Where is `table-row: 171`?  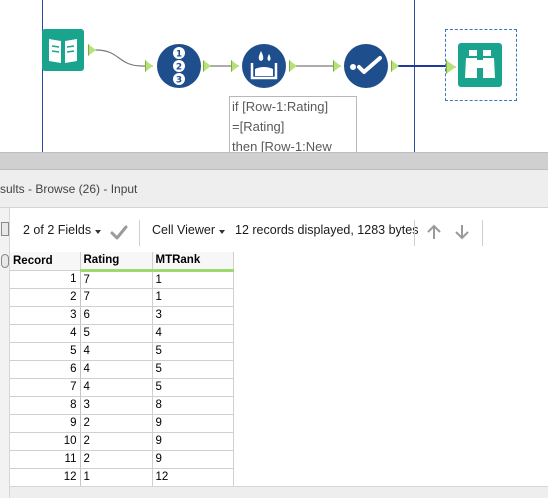
table-row: 171 is located at coordinates (122, 279).